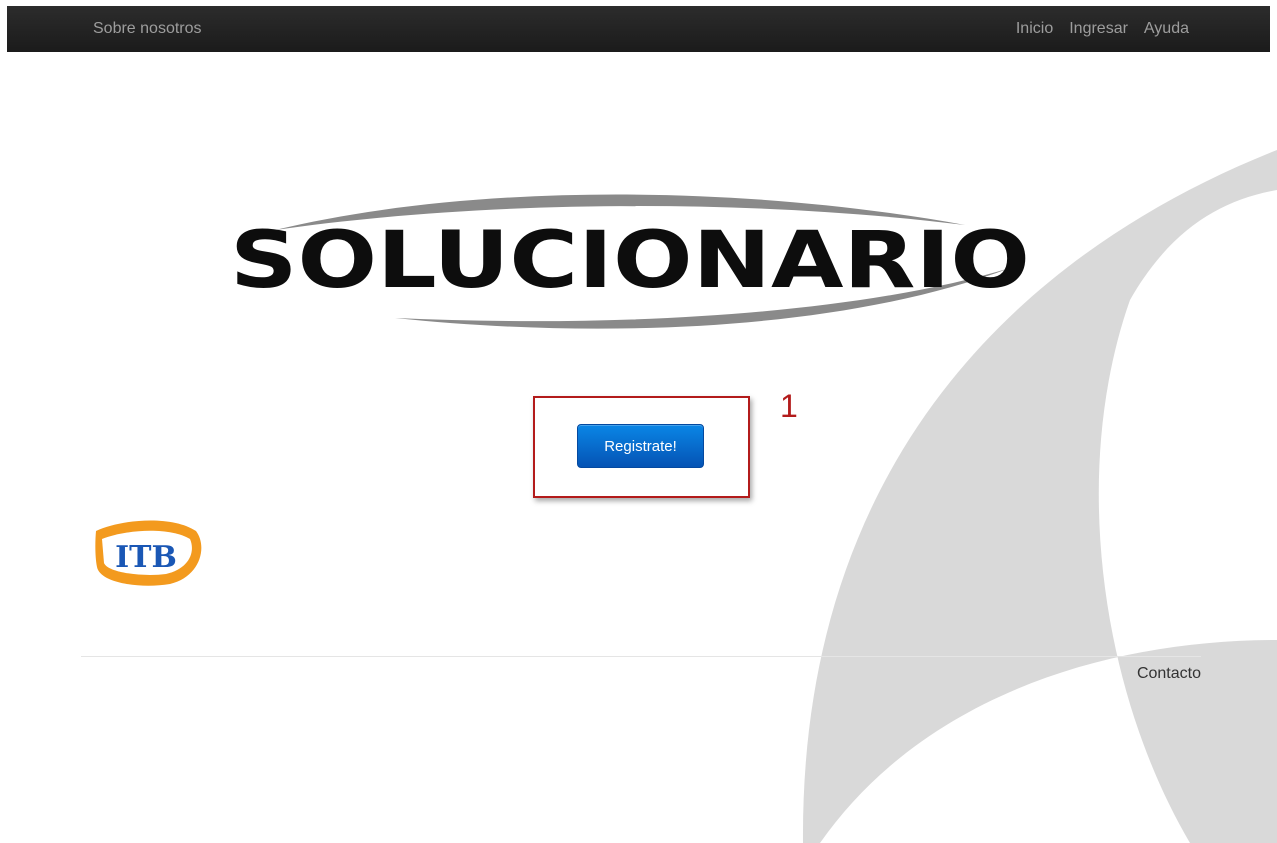 The image size is (1277, 843). Describe the element at coordinates (1098, 29) in the screenshot. I see `nav-link-login: Ingresar` at that location.